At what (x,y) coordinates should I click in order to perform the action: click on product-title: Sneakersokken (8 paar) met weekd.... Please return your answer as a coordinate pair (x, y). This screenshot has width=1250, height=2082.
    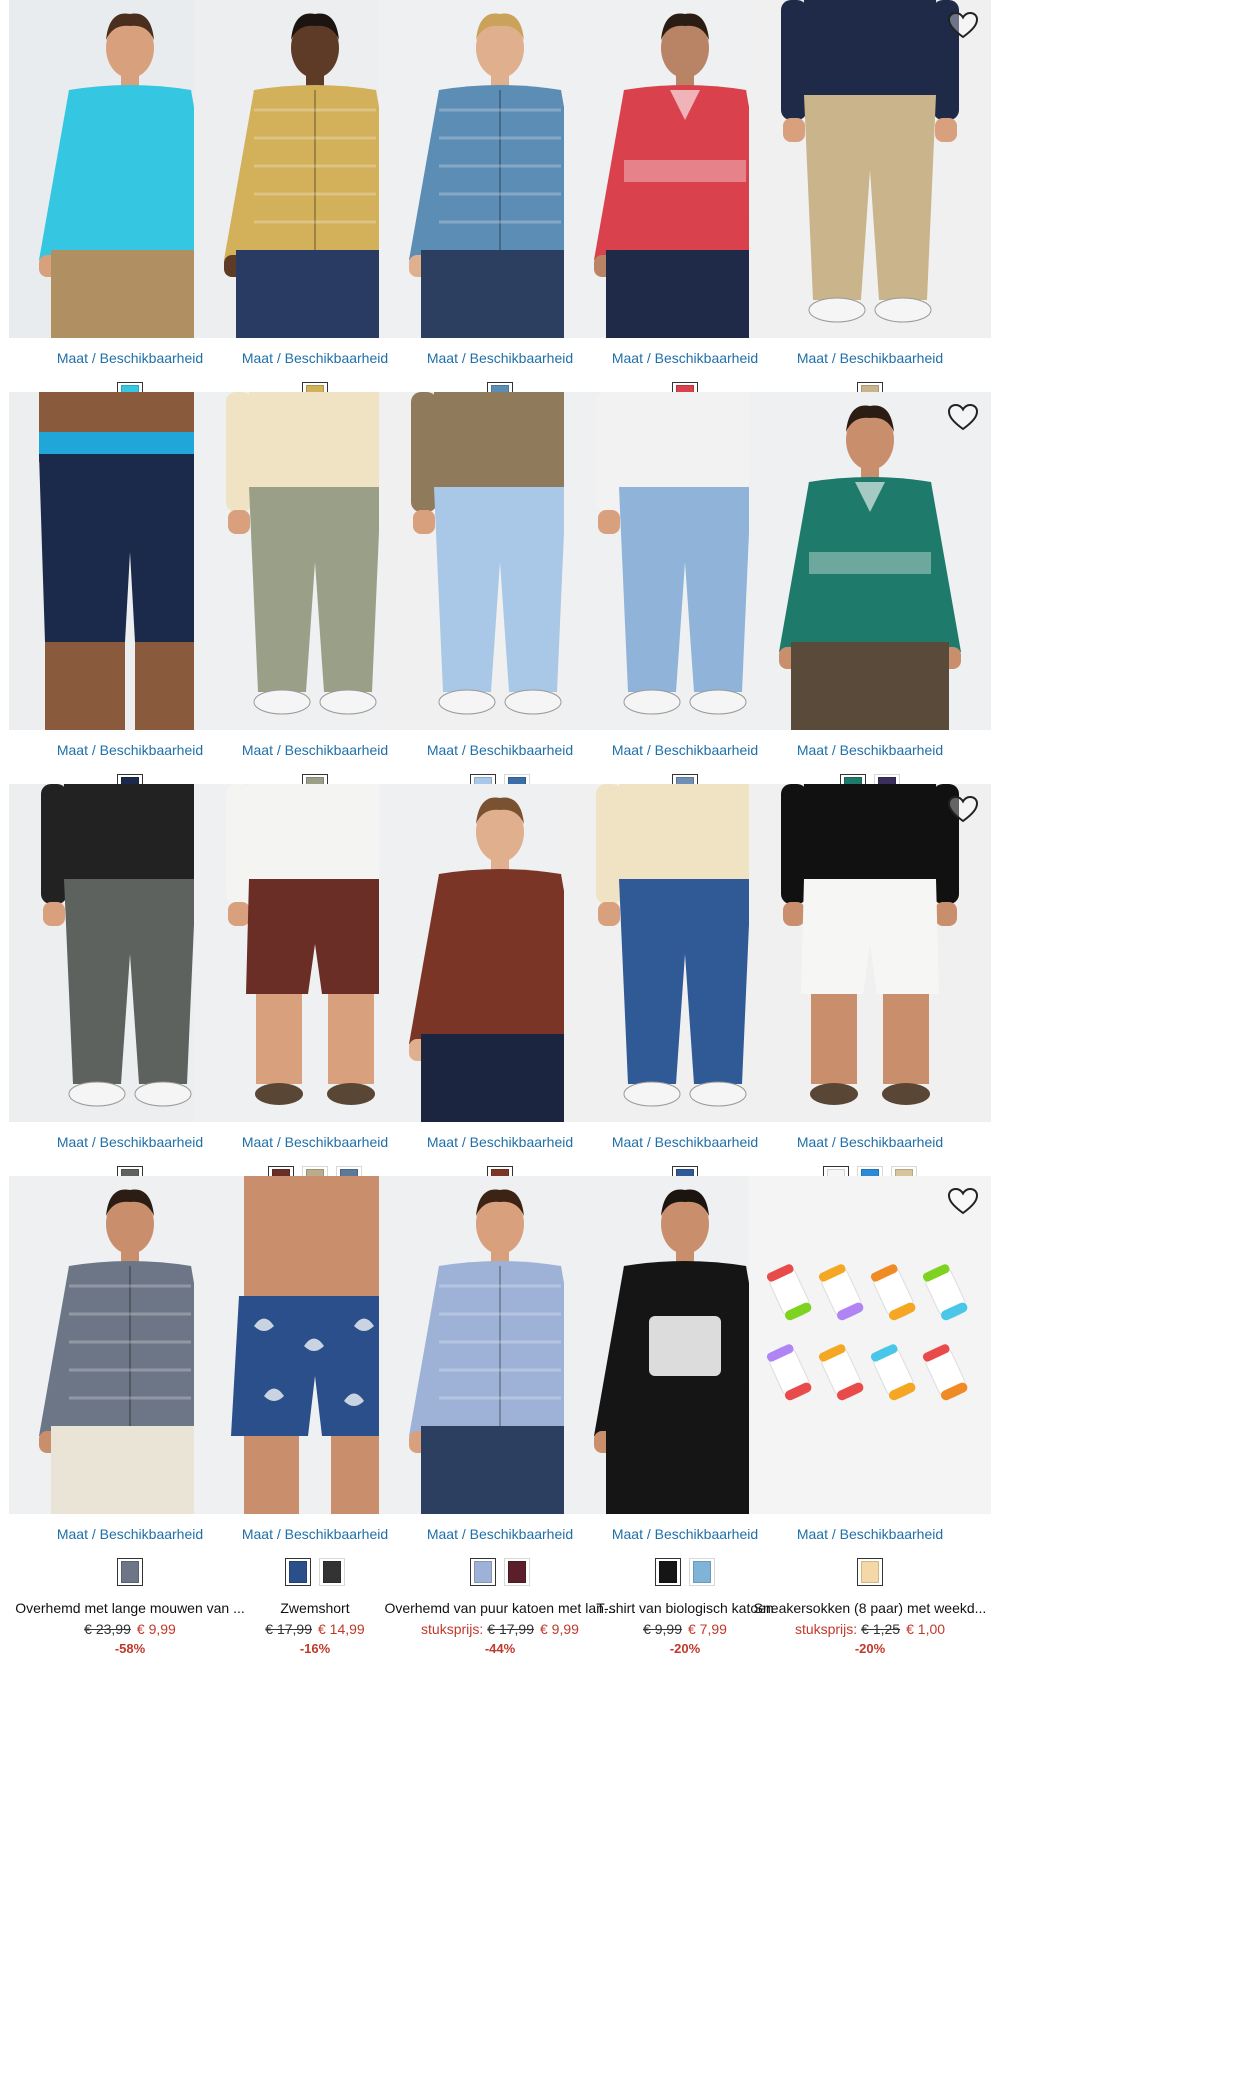
    Looking at the image, I should click on (870, 1608).